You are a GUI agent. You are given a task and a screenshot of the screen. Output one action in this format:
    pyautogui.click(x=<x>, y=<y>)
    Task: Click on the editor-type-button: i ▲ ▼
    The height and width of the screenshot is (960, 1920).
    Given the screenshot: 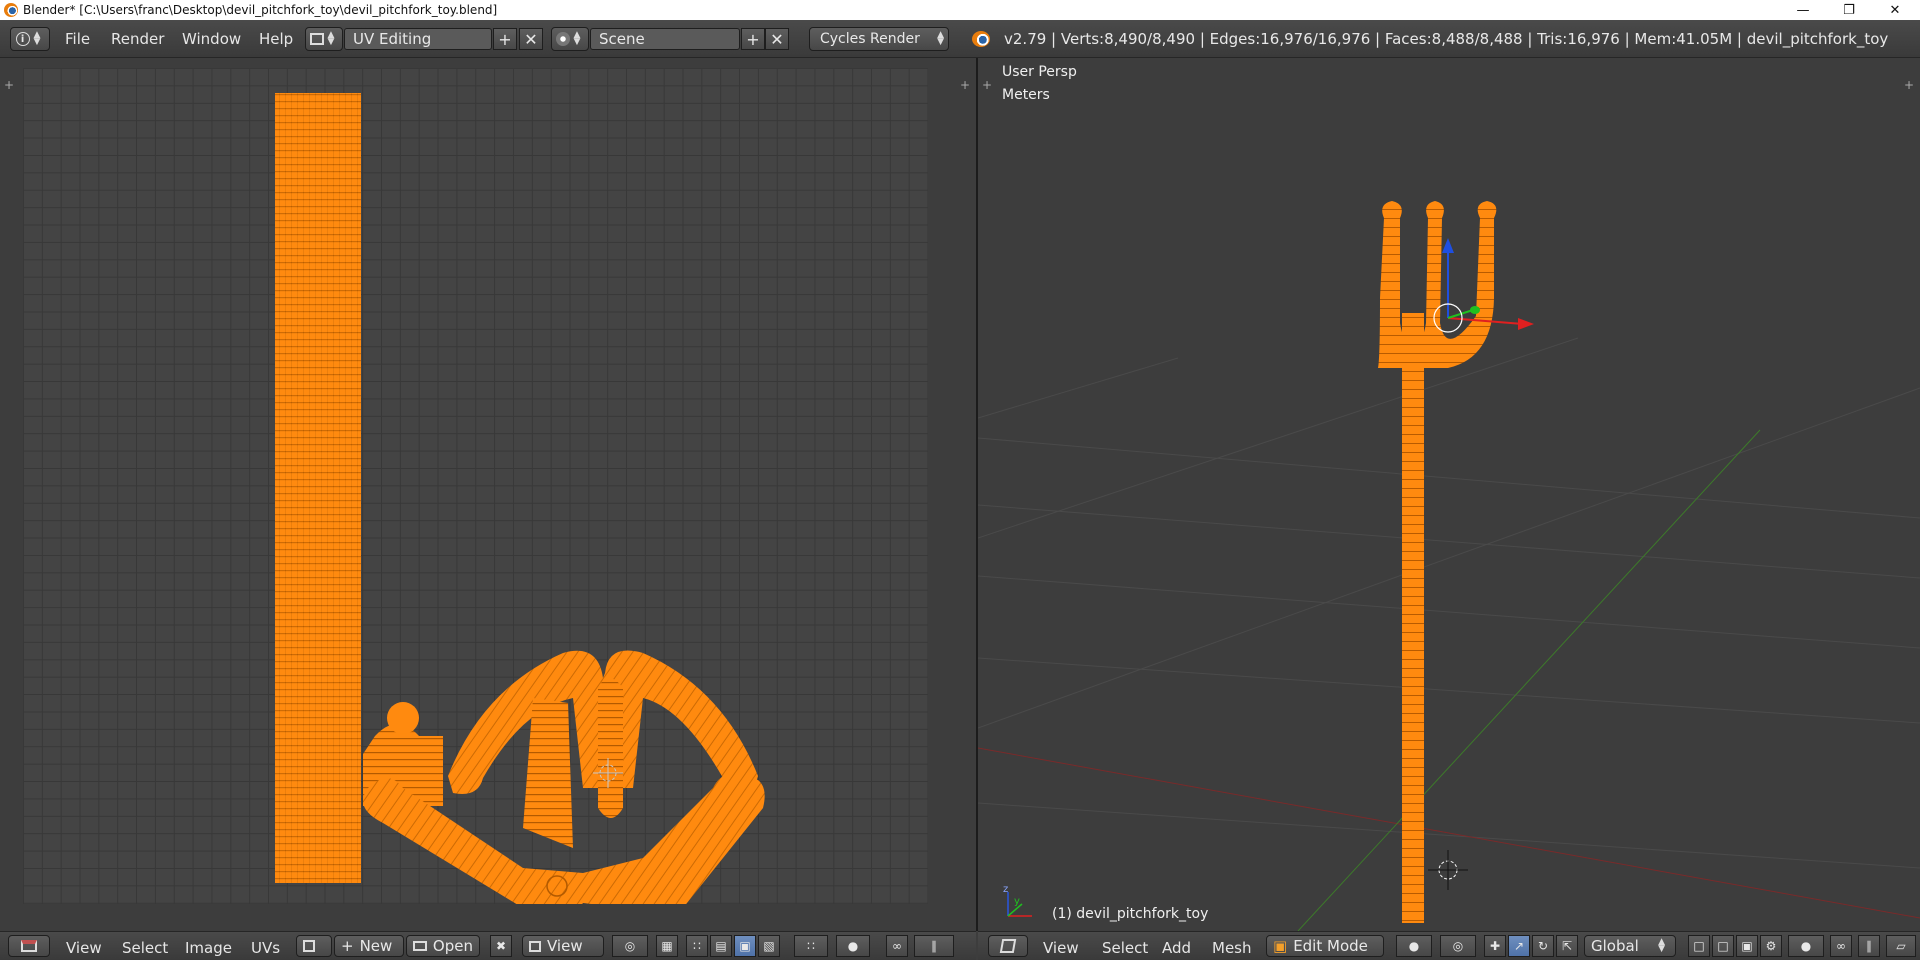 What is the action you would take?
    pyautogui.click(x=30, y=39)
    